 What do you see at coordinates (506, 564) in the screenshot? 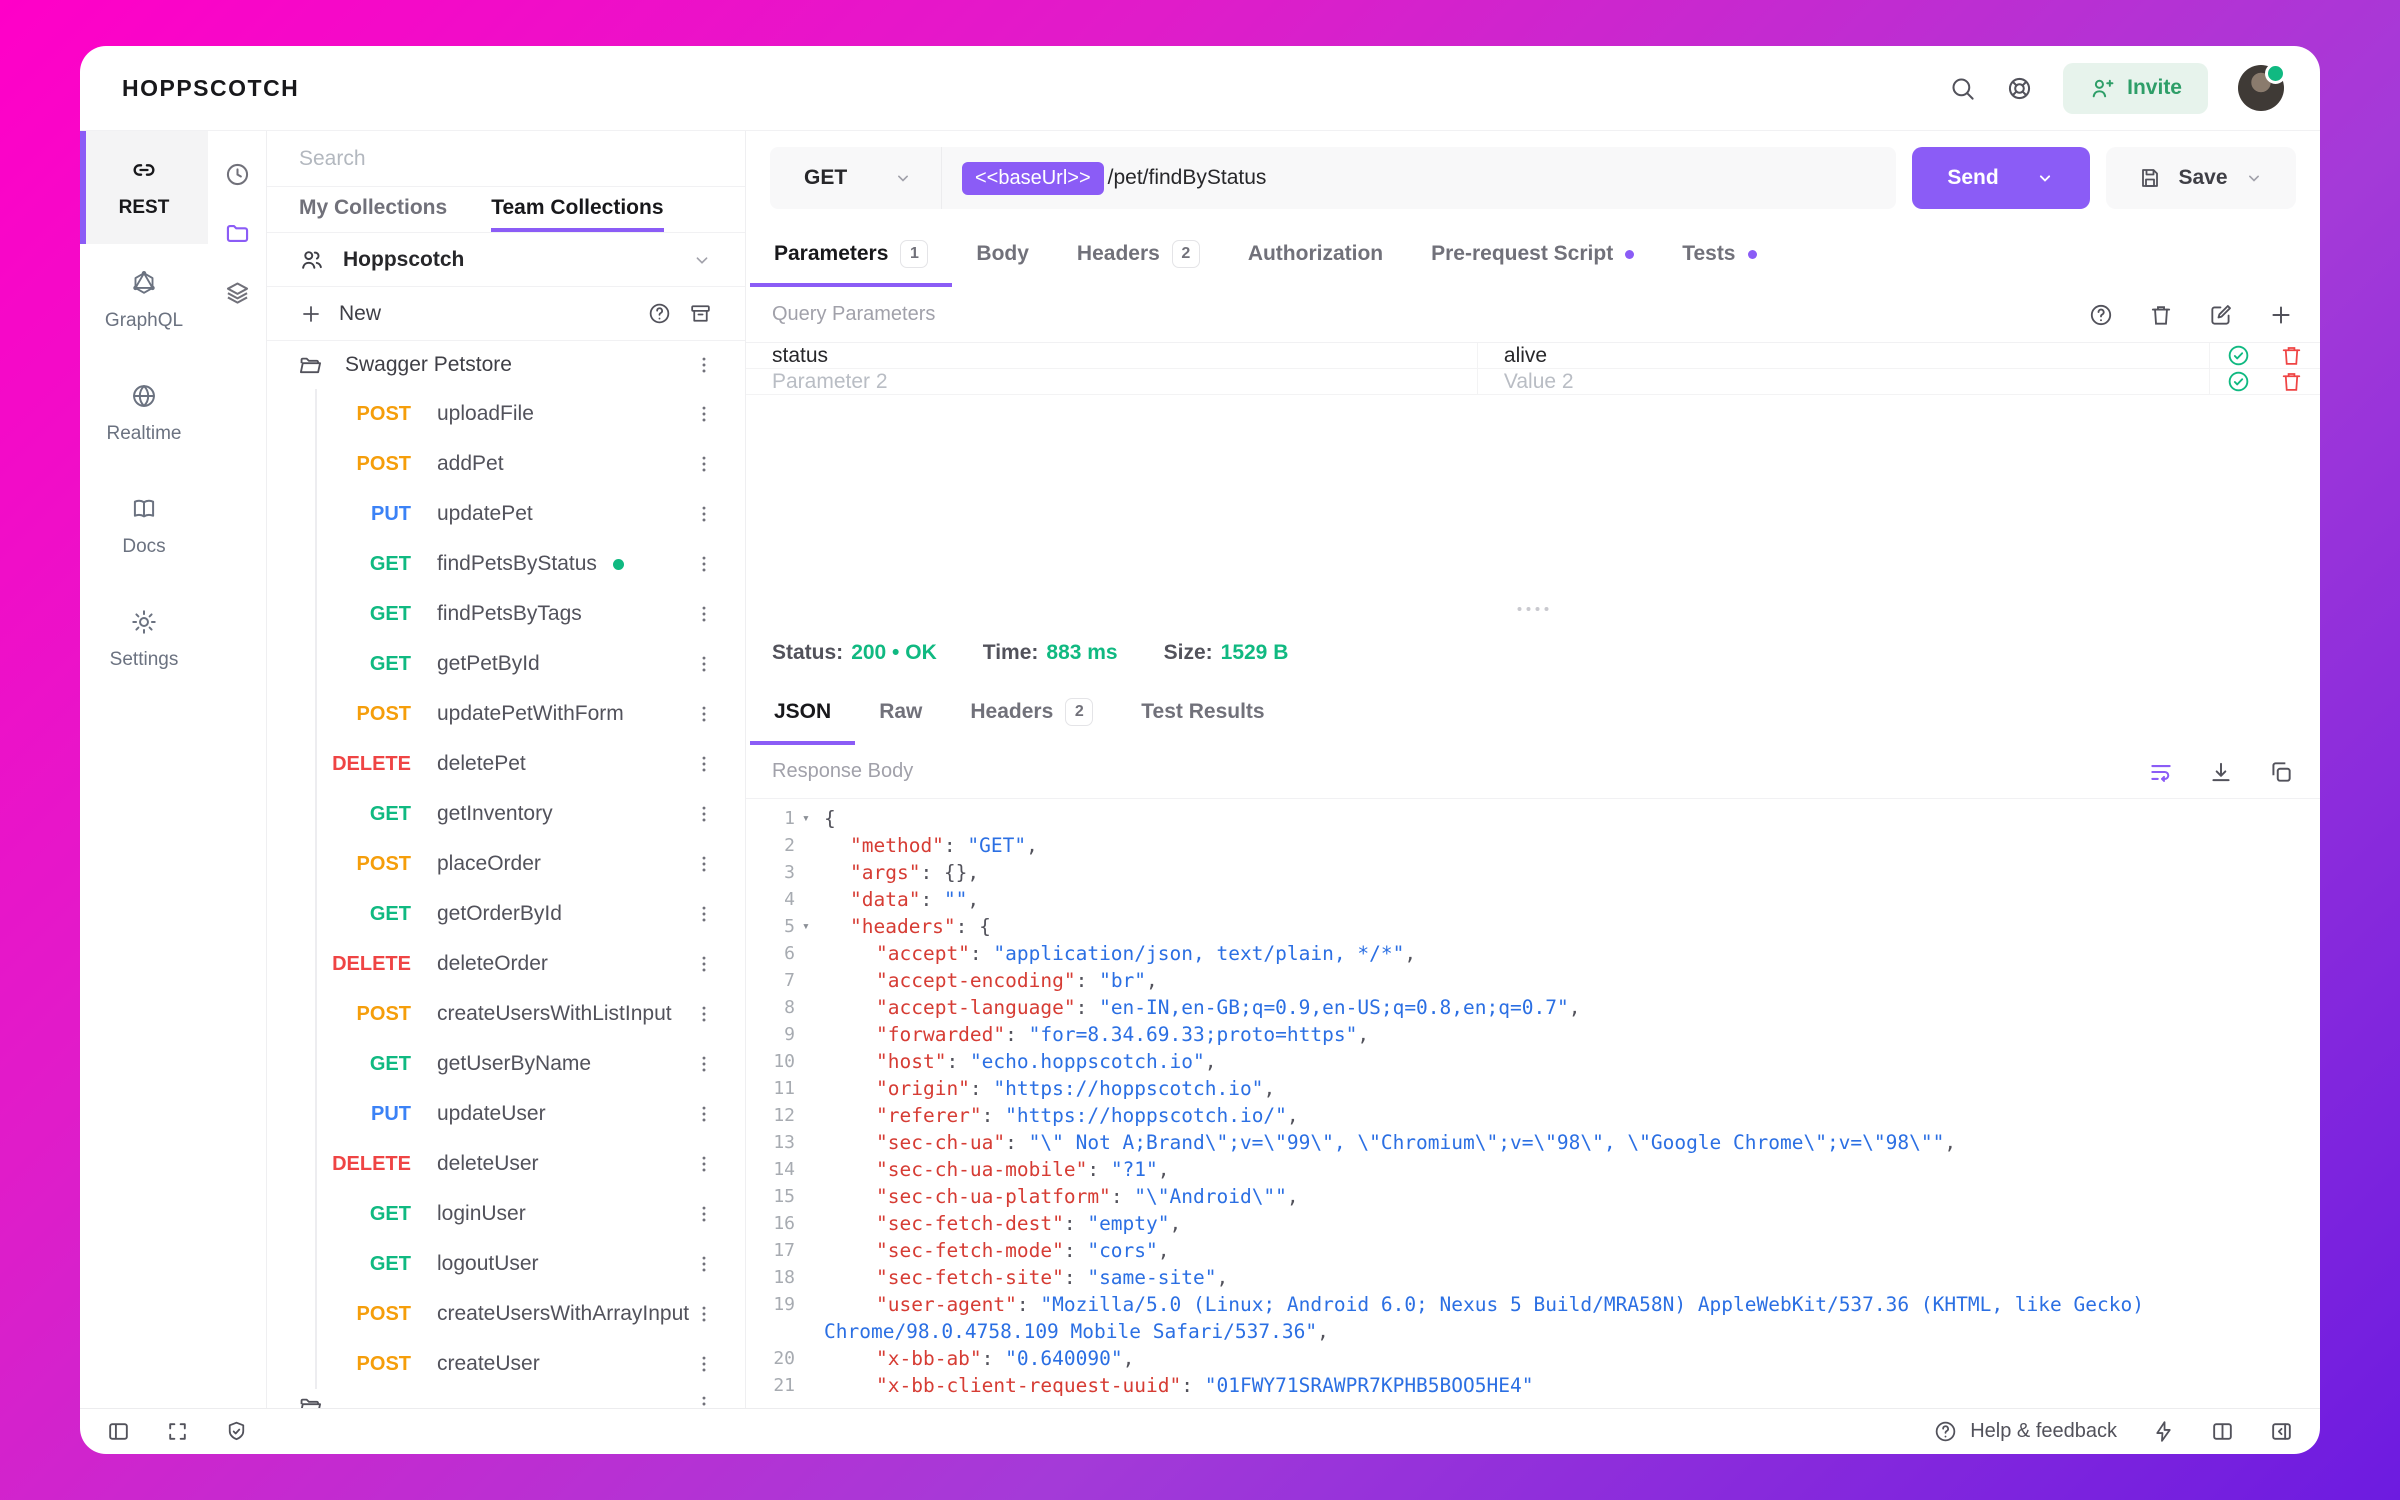
I see `request-item: GET findPetsByStatus` at bounding box center [506, 564].